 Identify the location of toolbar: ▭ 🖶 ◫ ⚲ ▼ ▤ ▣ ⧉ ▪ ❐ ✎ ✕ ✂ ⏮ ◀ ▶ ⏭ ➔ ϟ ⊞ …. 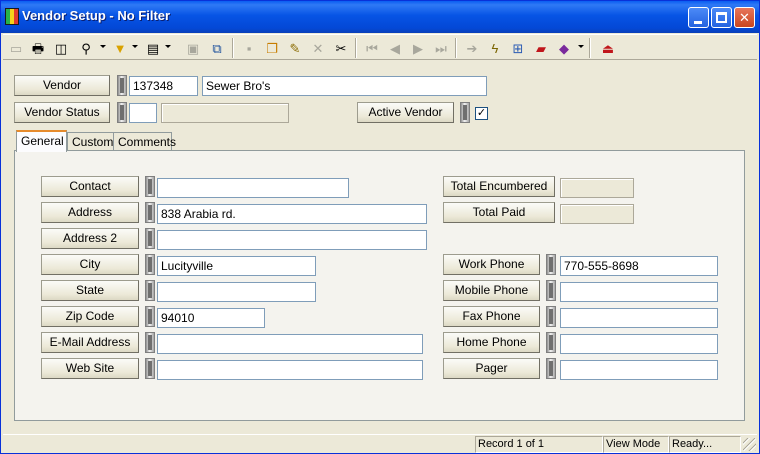
(380, 47).